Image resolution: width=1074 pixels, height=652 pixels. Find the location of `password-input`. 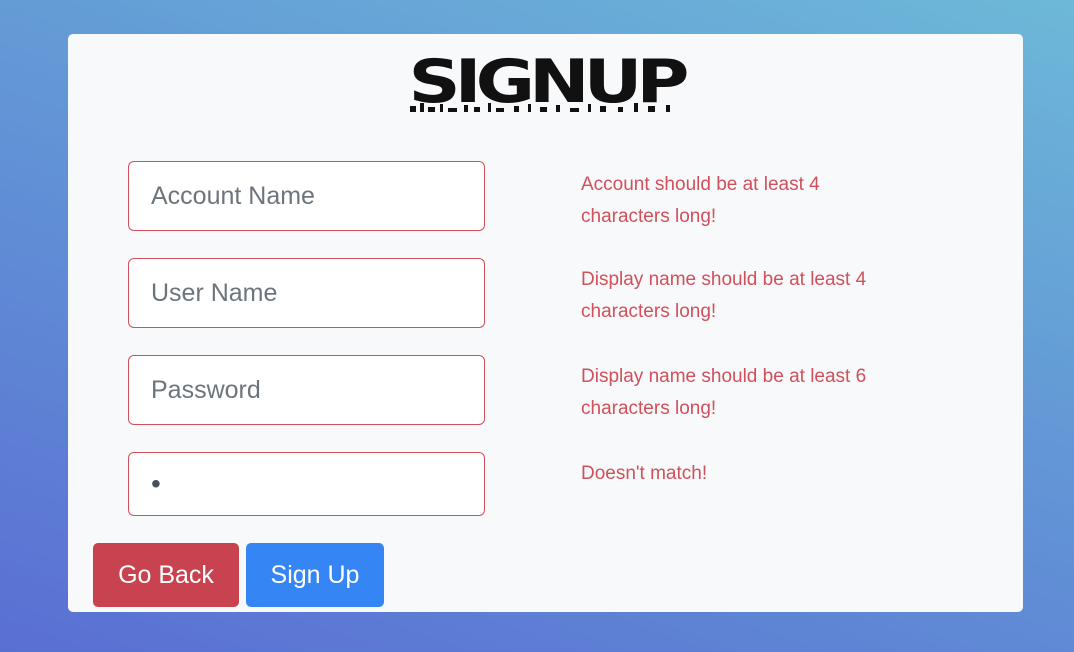

password-input is located at coordinates (306, 390).